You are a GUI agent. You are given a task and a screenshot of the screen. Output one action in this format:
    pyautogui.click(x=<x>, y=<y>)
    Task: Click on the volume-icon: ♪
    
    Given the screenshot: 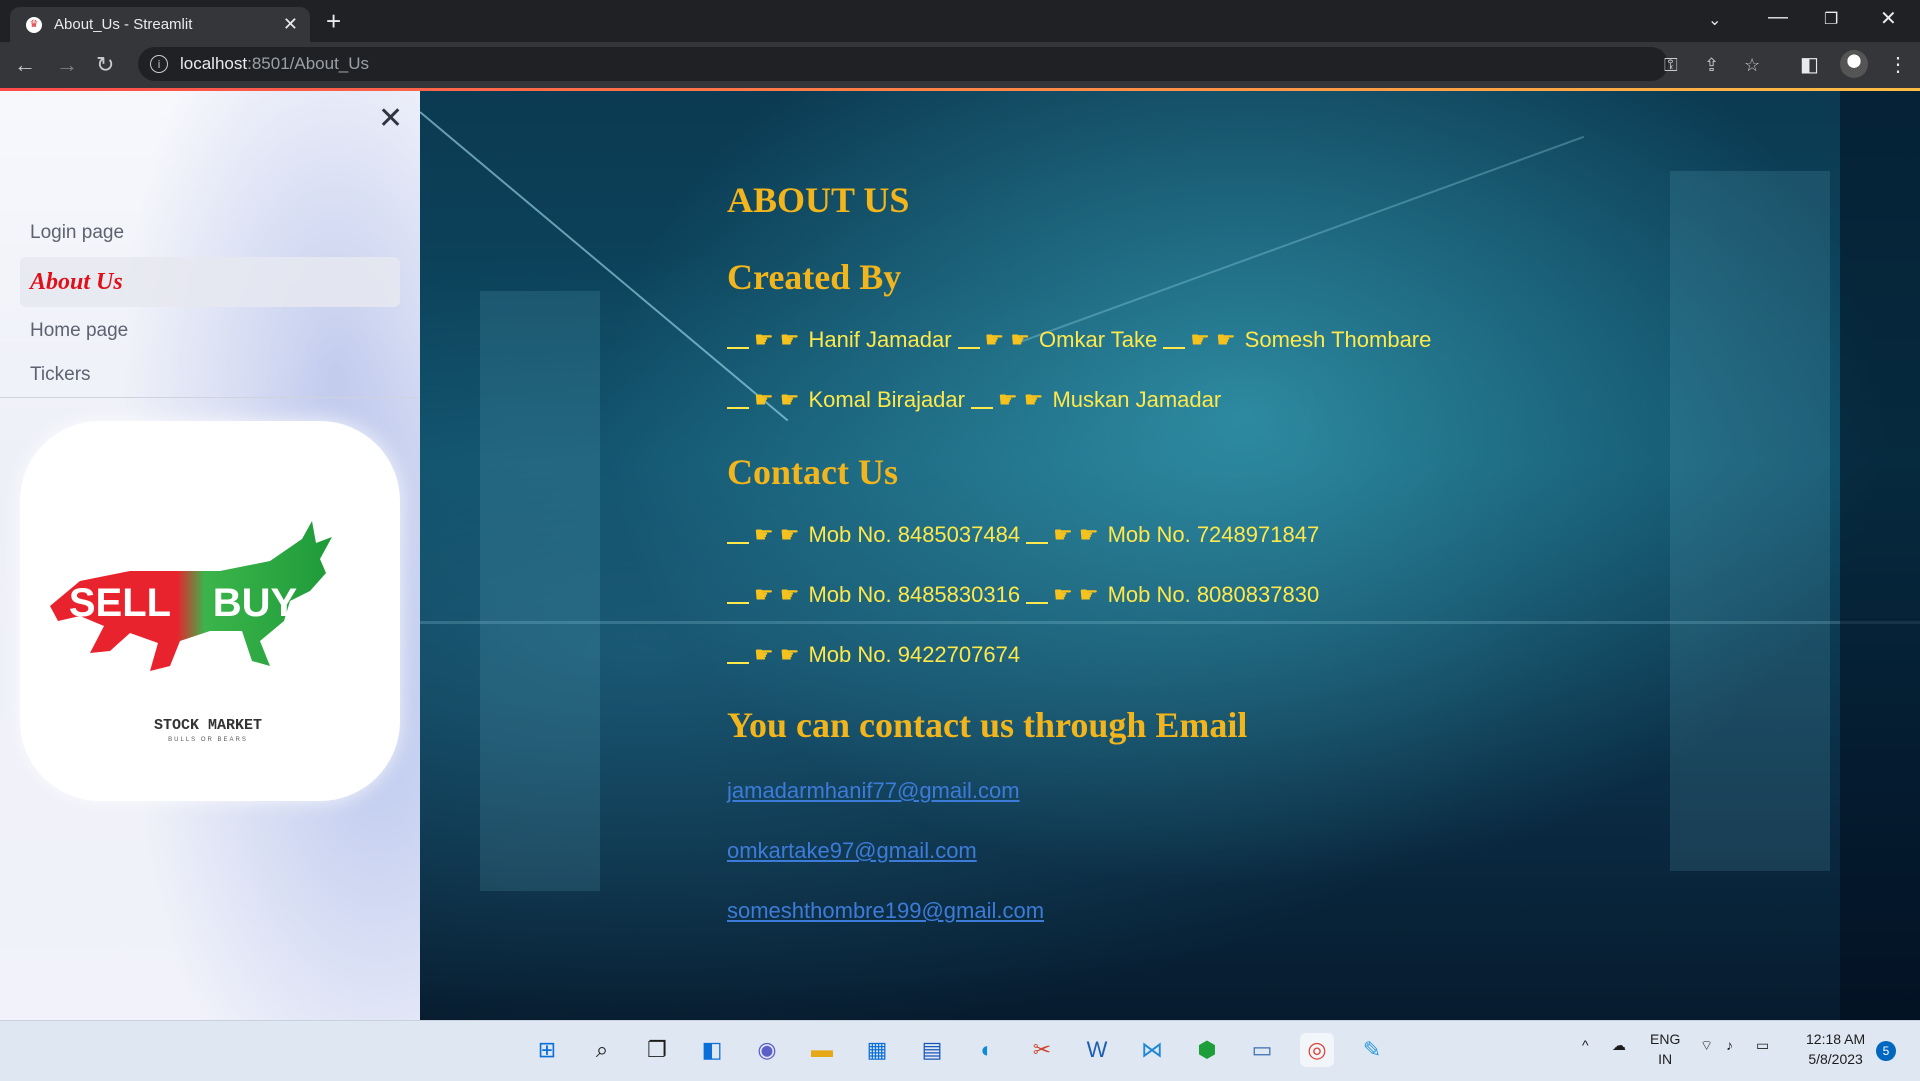 What is the action you would take?
    pyautogui.click(x=1729, y=1045)
    